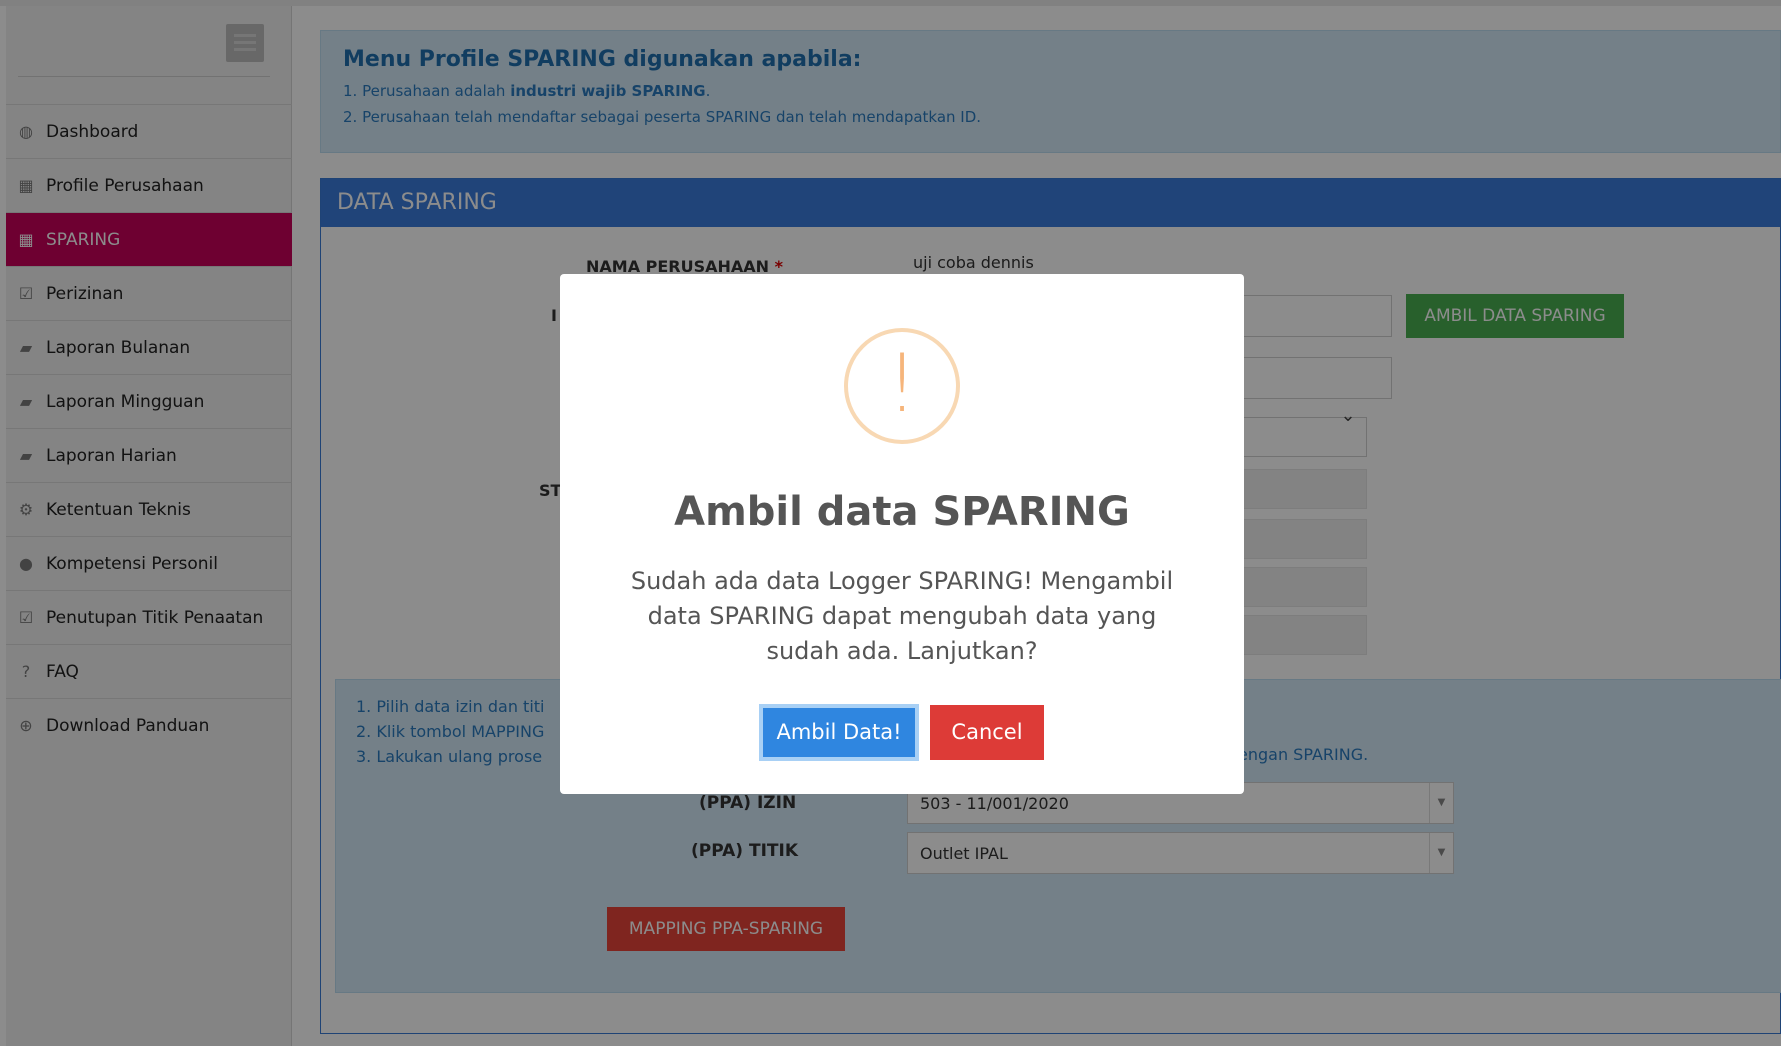 This screenshot has width=1781, height=1046. Describe the element at coordinates (987, 732) in the screenshot. I see `cancel-button: Cancel` at that location.